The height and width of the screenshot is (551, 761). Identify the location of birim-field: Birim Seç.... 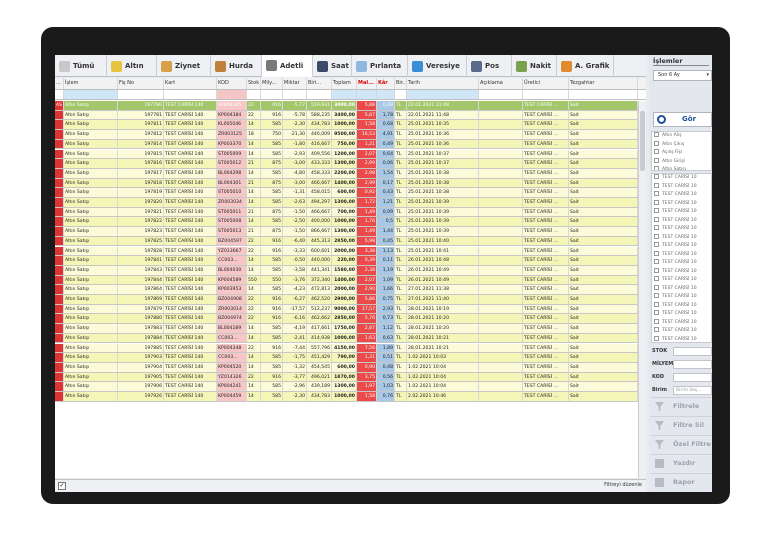
(692, 390).